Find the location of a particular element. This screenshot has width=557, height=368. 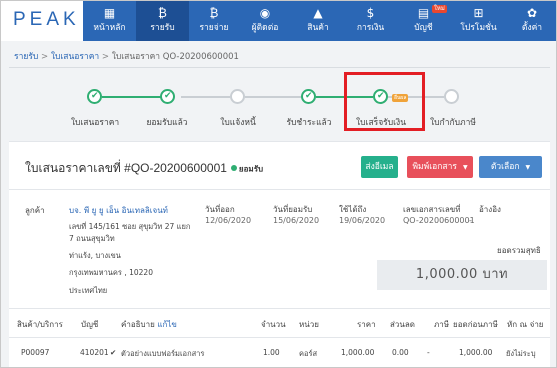

address-line: กรุงเทพมหานคร , 10220 is located at coordinates (111, 272).